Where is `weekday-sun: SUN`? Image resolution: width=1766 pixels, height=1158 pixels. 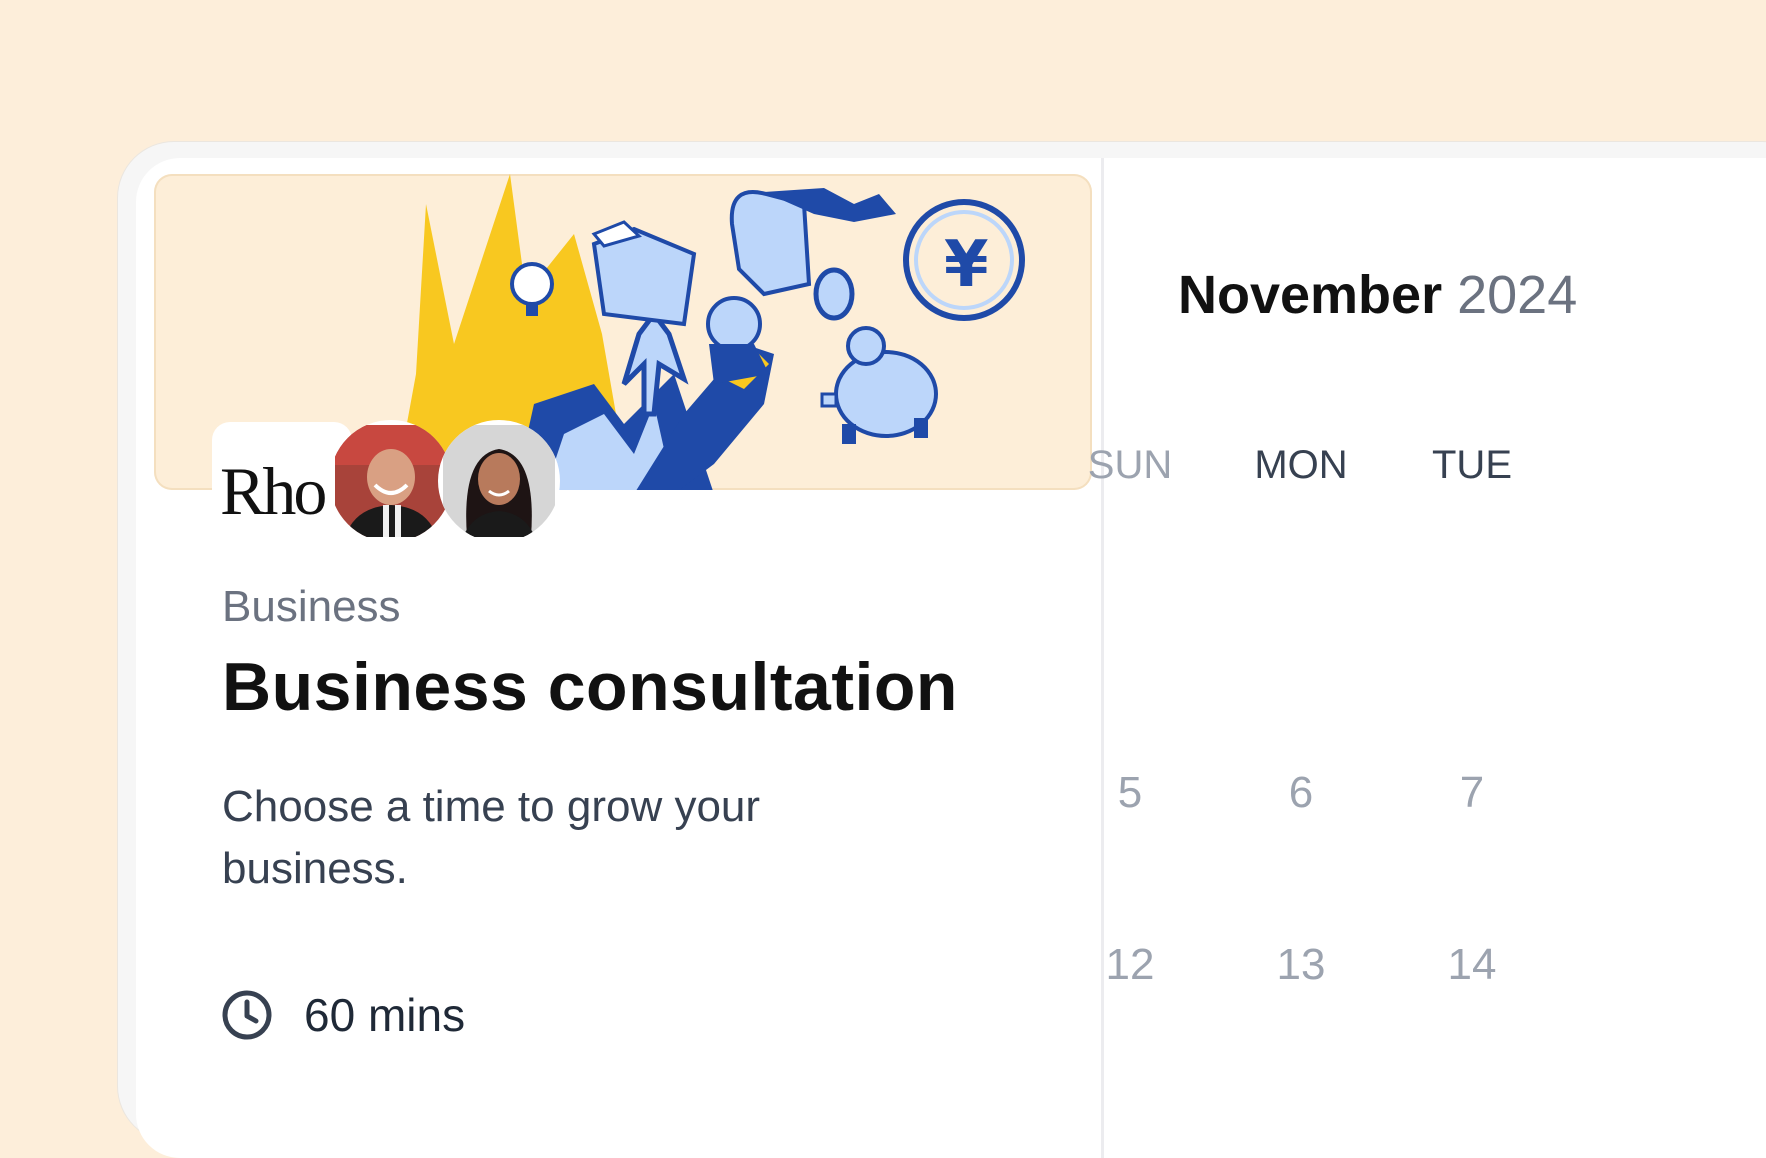 weekday-sun: SUN is located at coordinates (1130, 465).